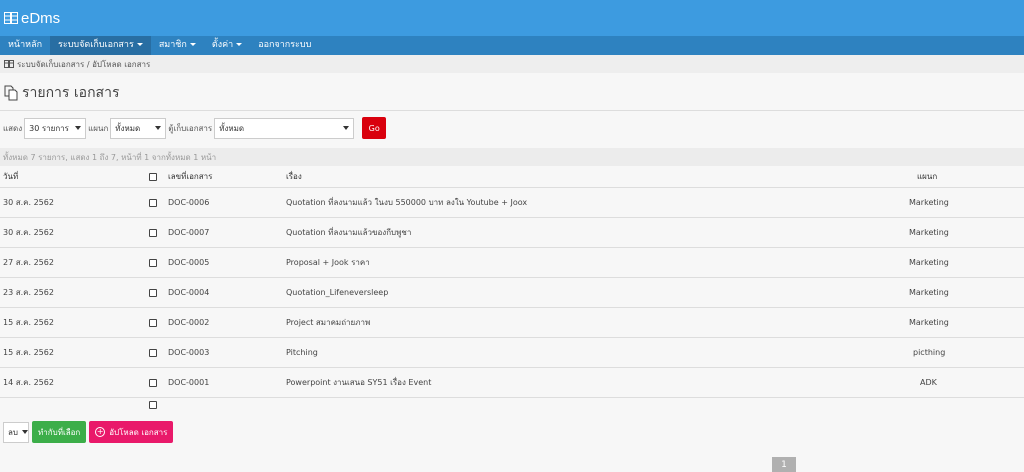 This screenshot has height=472, width=1024. What do you see at coordinates (96, 45) in the screenshot?
I see `nav-document-system-label: ระบบจัดเก็บเอกสาร` at bounding box center [96, 45].